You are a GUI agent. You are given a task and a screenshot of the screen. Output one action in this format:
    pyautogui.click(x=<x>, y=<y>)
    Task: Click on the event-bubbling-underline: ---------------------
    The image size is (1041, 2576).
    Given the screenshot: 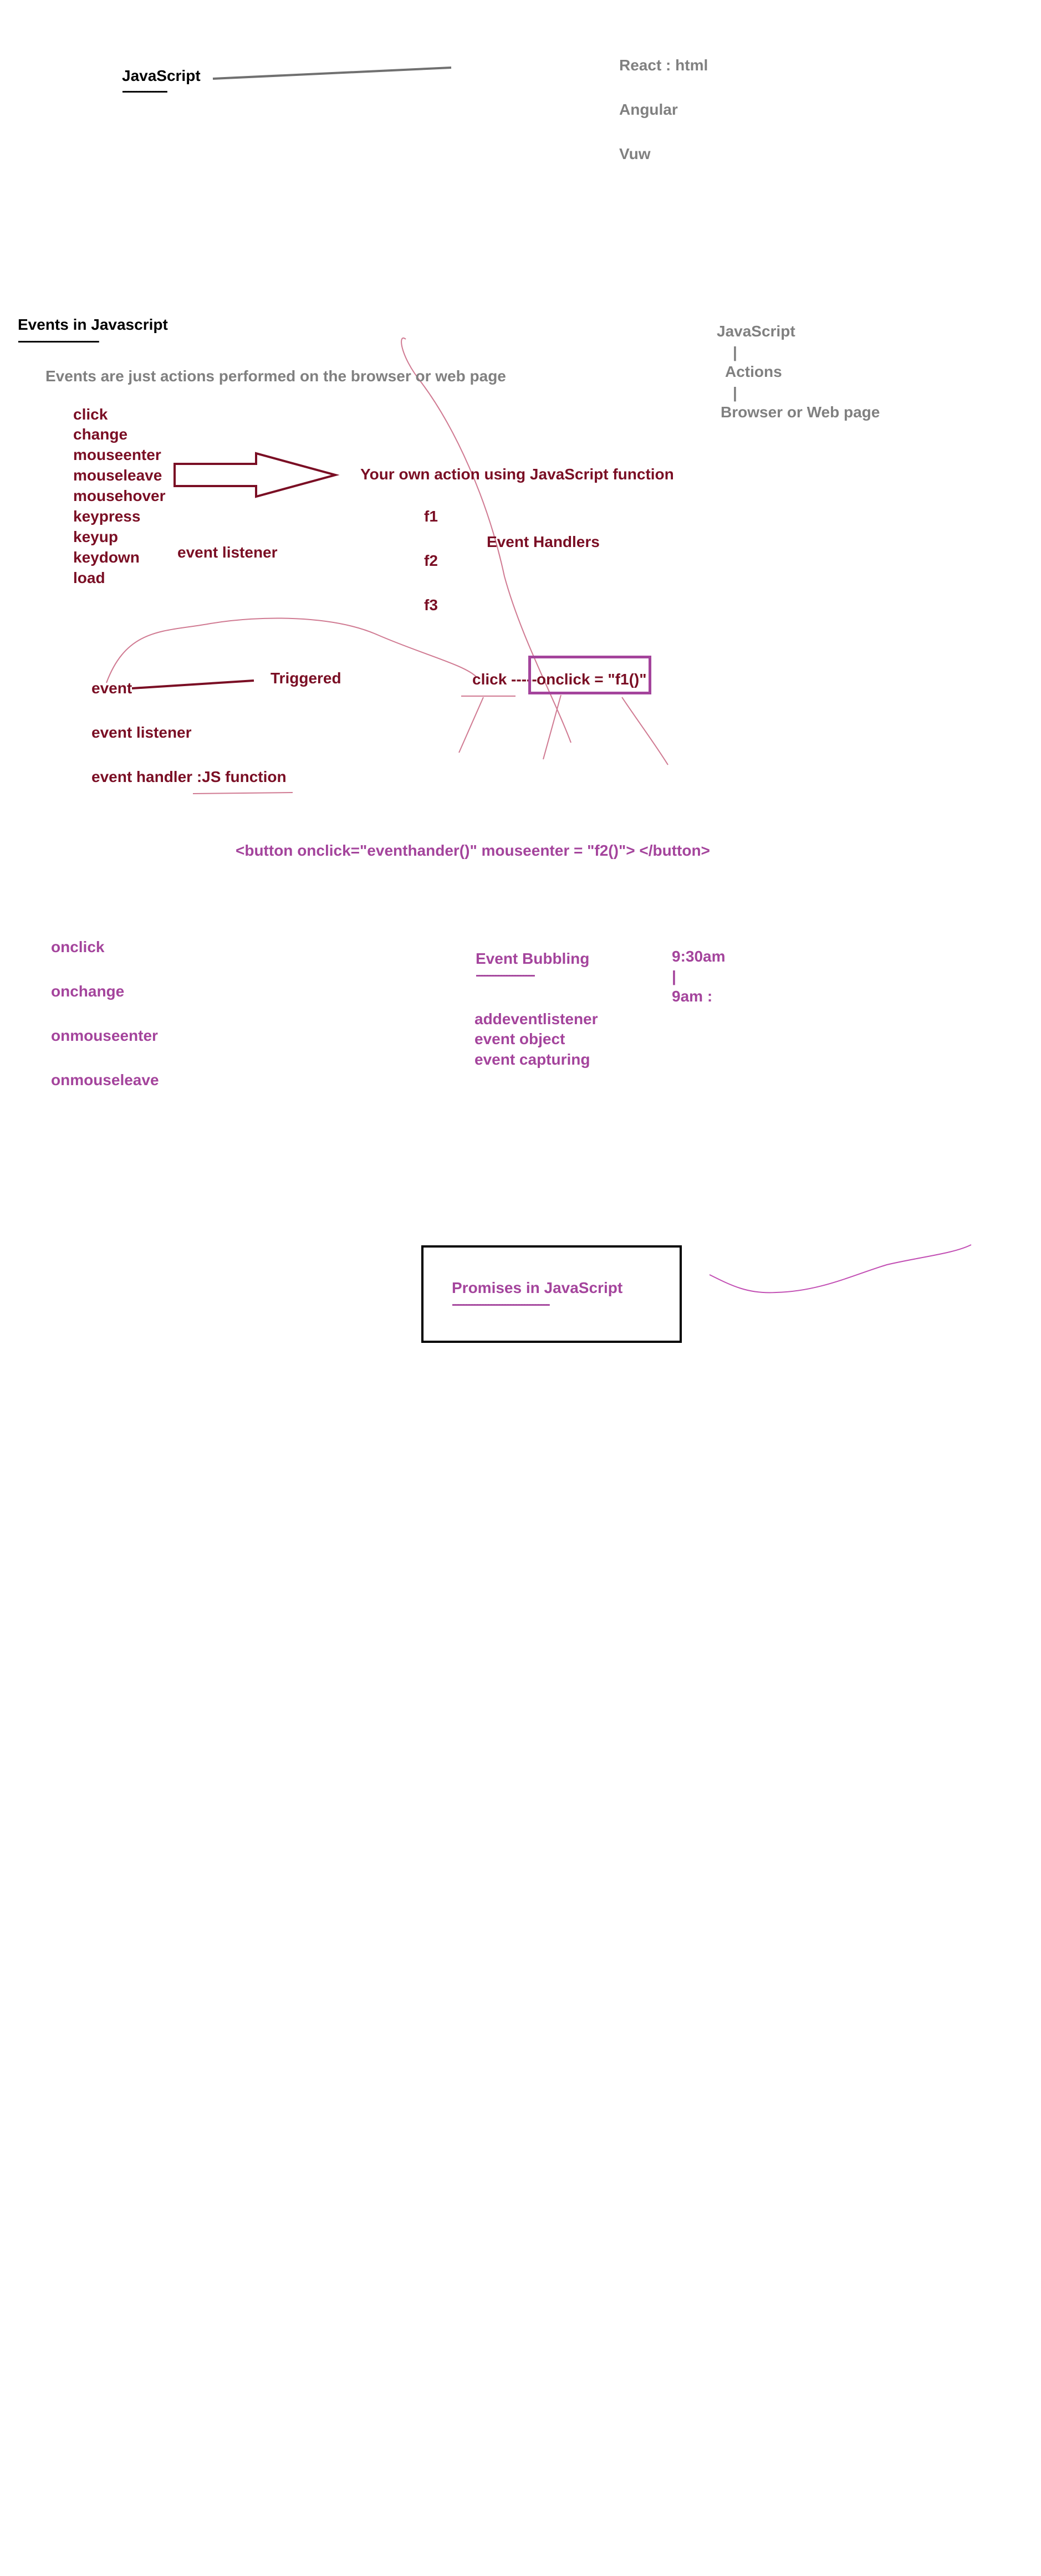 What is the action you would take?
    pyautogui.click(x=505, y=975)
    